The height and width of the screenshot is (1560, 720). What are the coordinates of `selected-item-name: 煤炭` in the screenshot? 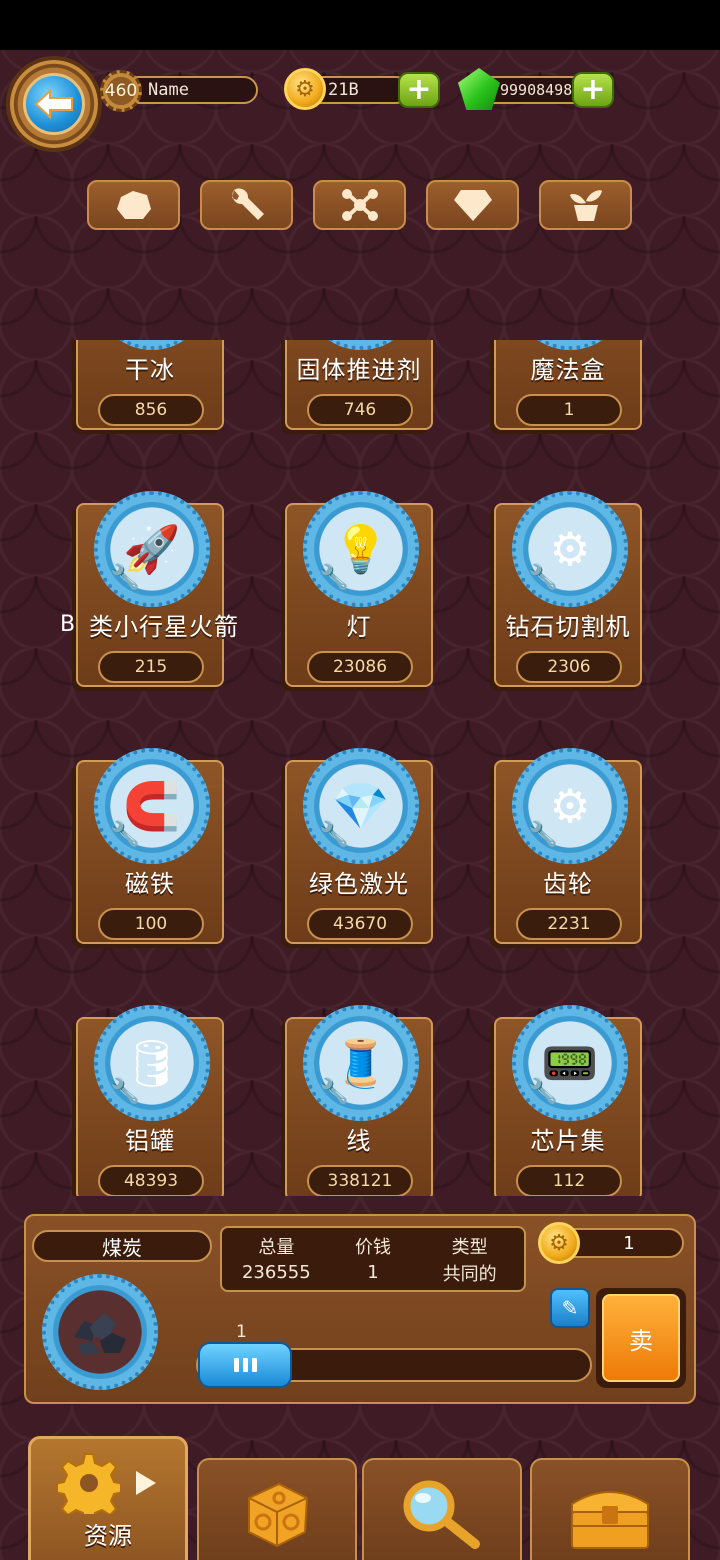 It's located at (122, 1246).